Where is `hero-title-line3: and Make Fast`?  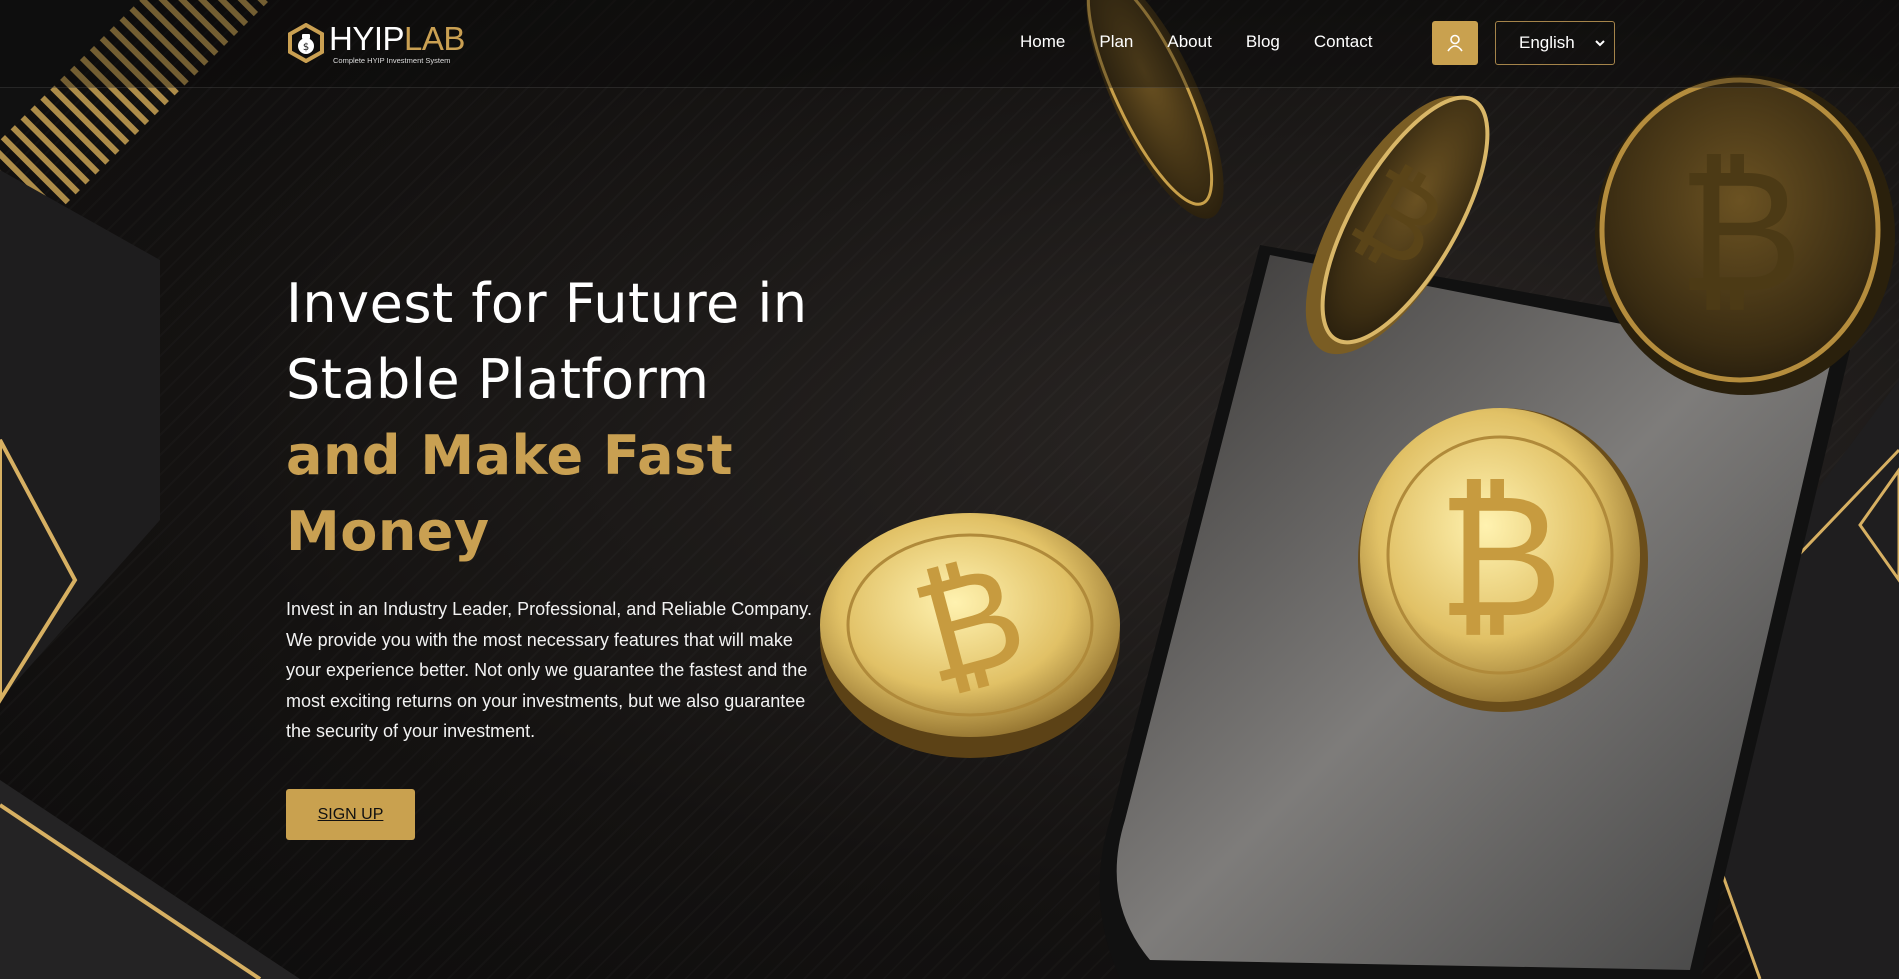 hero-title-line3: and Make Fast is located at coordinates (510, 455).